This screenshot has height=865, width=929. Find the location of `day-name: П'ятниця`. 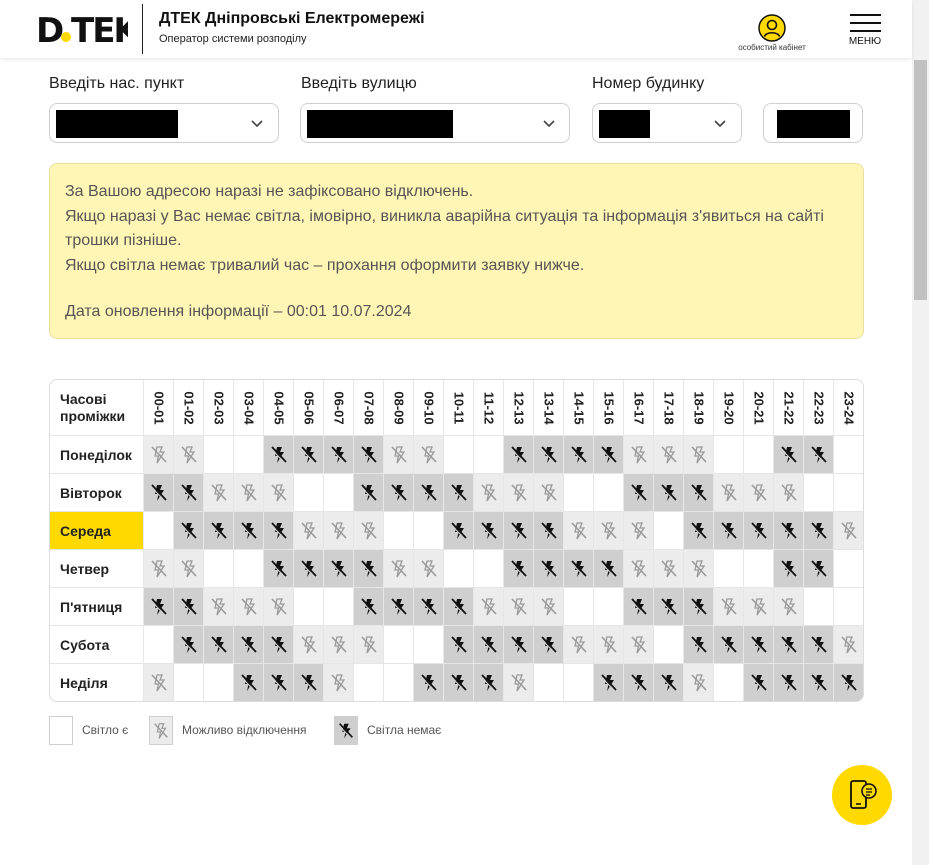

day-name: П'ятниця is located at coordinates (97, 606).